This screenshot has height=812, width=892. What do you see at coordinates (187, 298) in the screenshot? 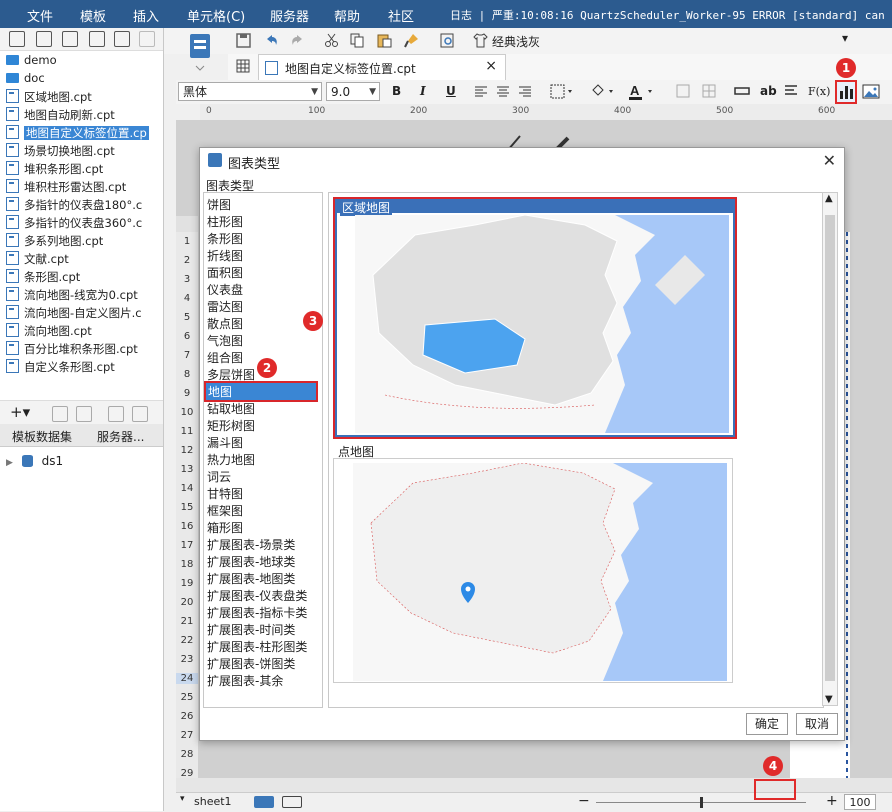
I see `row-header: 4` at bounding box center [187, 298].